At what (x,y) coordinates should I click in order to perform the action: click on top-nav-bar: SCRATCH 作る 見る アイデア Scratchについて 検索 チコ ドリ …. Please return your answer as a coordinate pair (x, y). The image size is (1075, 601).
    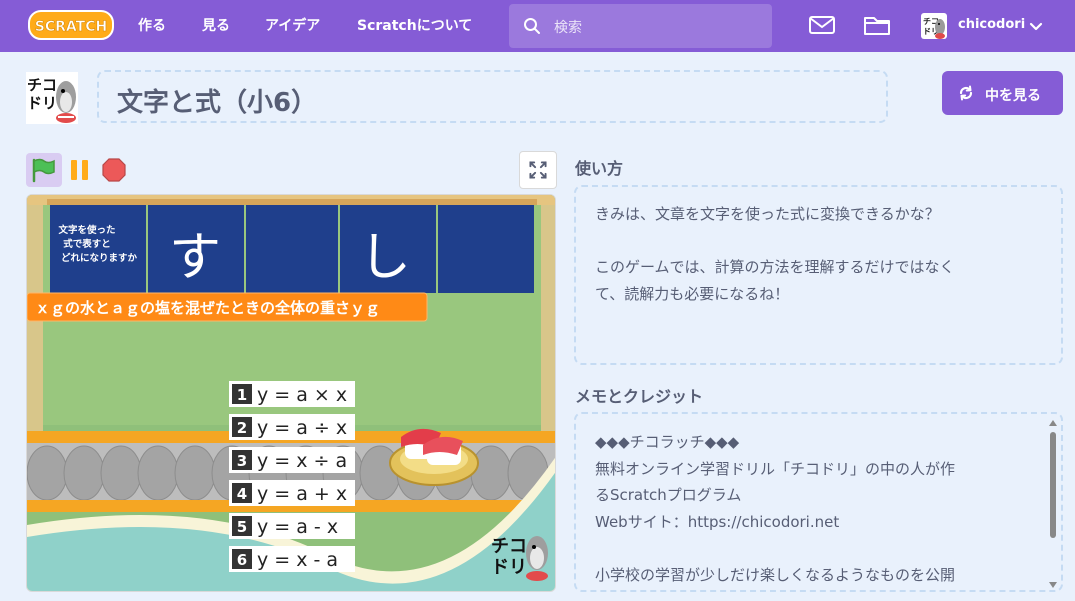
    Looking at the image, I should click on (537, 26).